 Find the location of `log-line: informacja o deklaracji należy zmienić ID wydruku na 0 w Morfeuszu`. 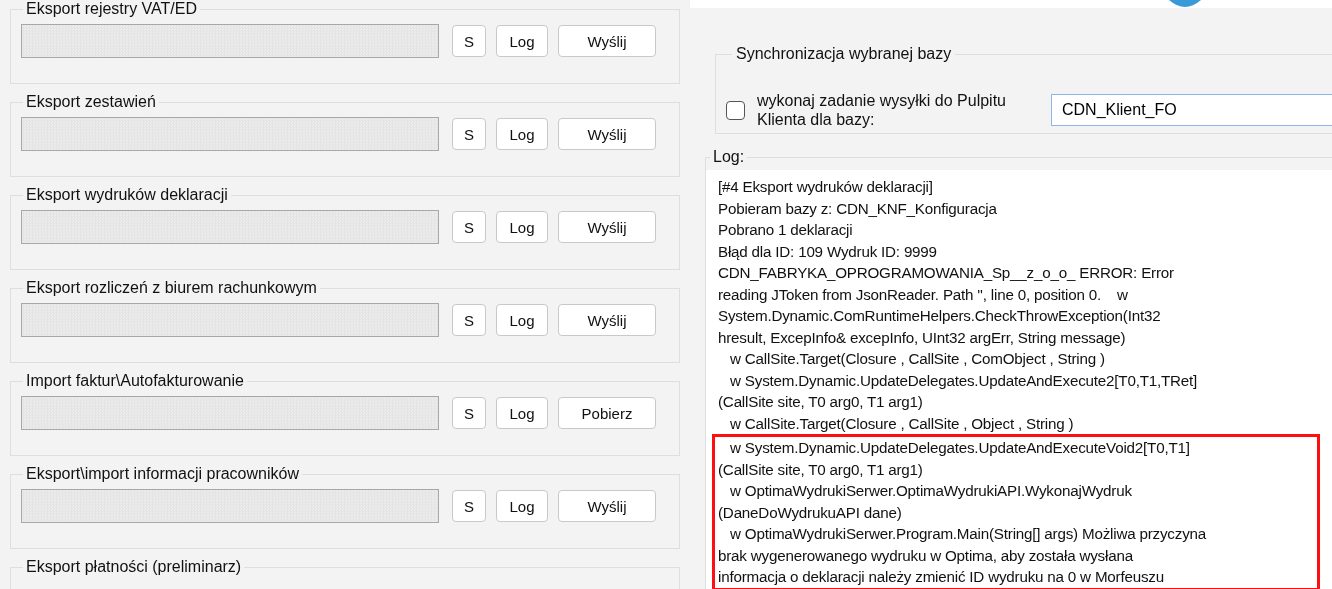

log-line: informacja o deklaracji należy zmienić ID wydruku na 0 w Morfeuszu is located at coordinates (1016, 577).